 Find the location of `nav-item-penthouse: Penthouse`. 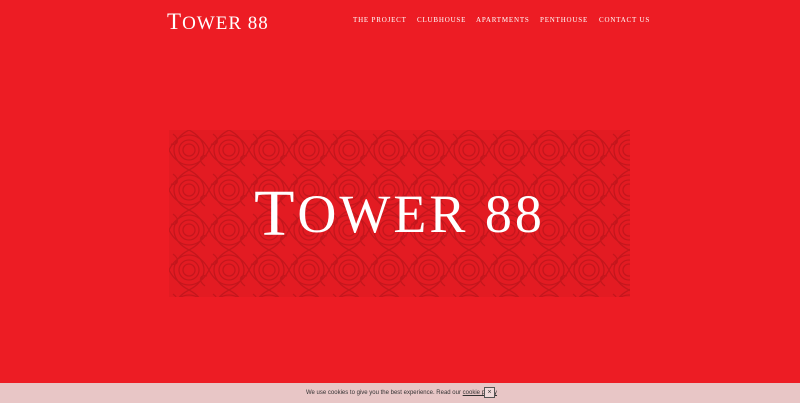

nav-item-penthouse: Penthouse is located at coordinates (564, 20).